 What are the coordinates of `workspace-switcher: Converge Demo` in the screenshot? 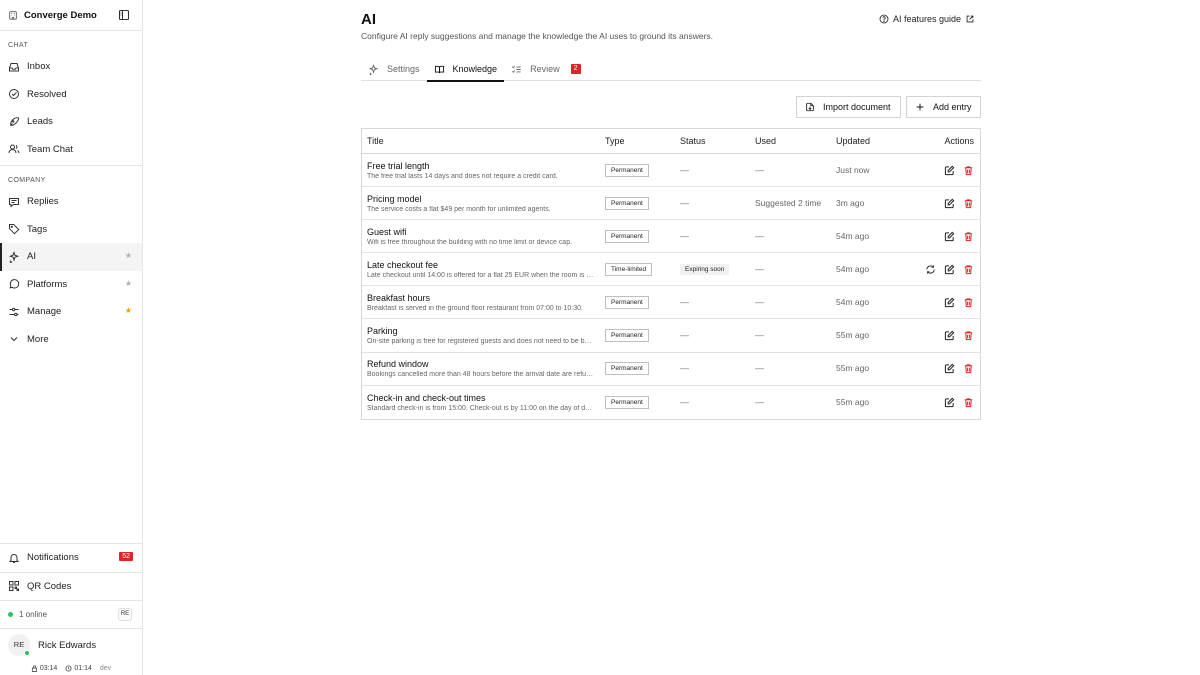 It's located at (71, 15).